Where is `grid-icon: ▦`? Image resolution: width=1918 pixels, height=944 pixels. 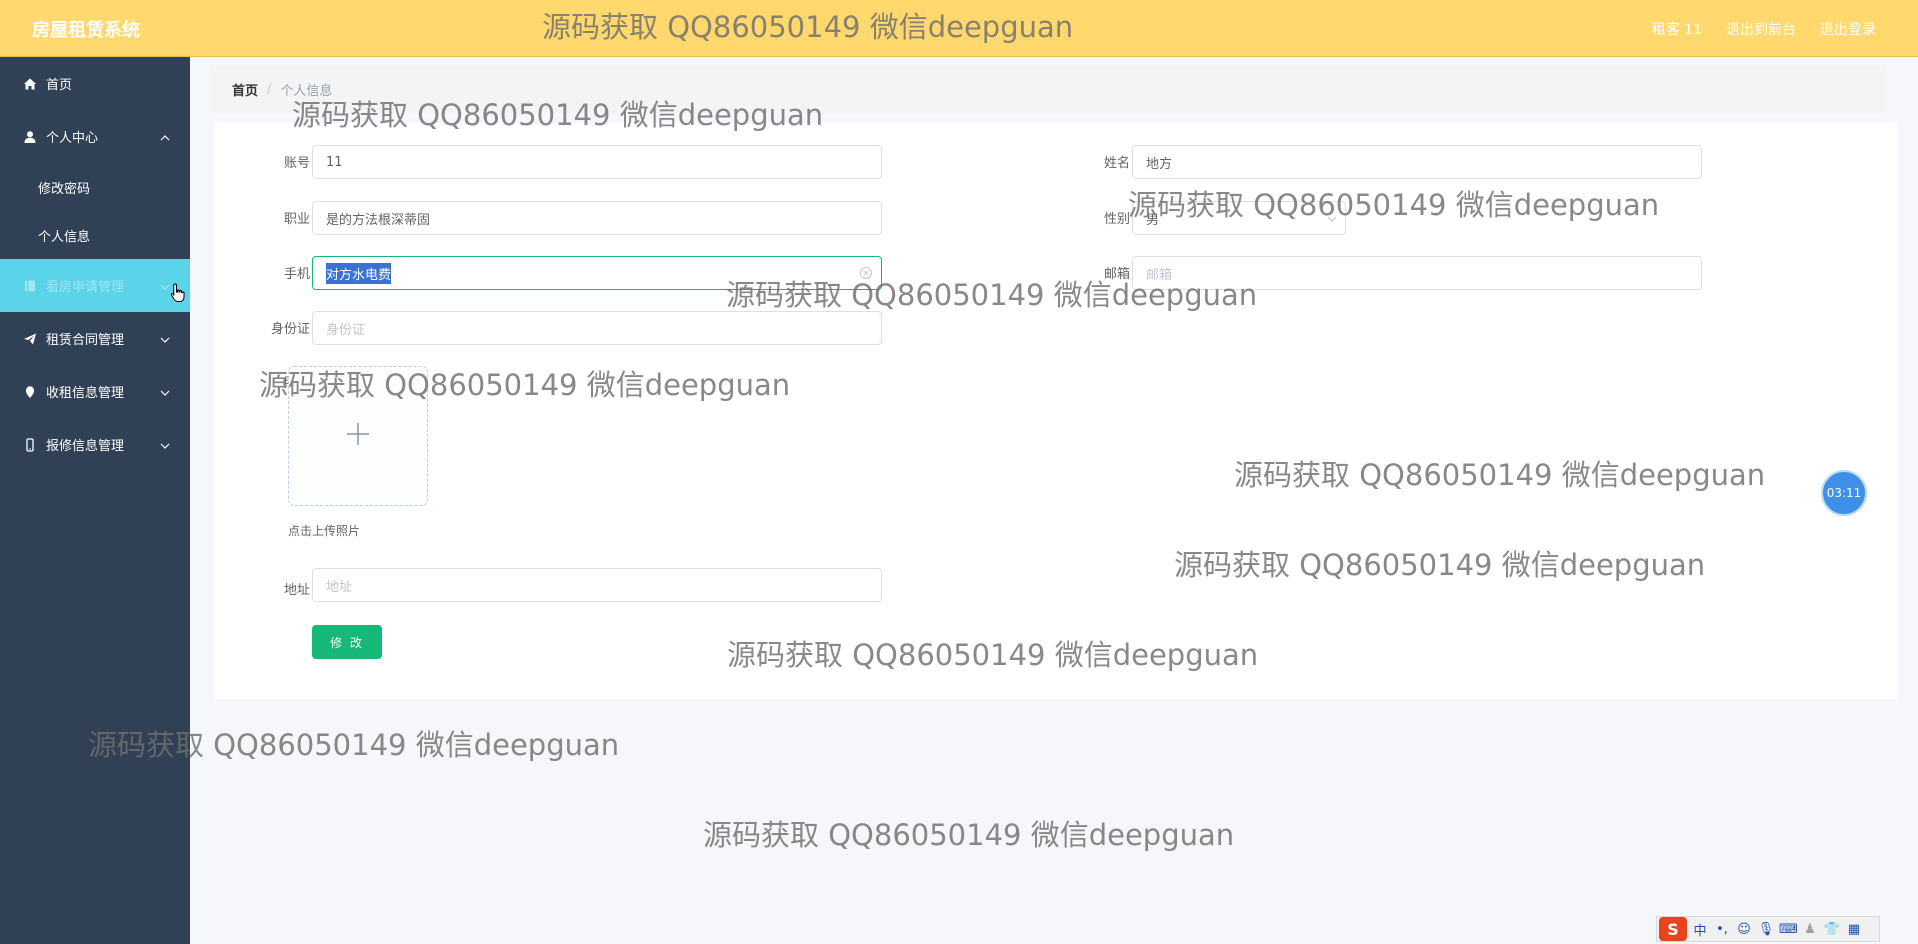 grid-icon: ▦ is located at coordinates (1854, 929).